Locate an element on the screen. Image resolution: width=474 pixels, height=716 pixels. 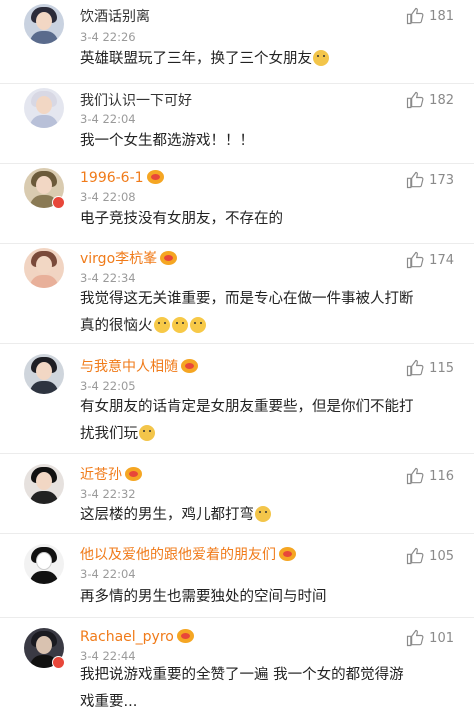
like-count: 116 is located at coordinates (441, 476).